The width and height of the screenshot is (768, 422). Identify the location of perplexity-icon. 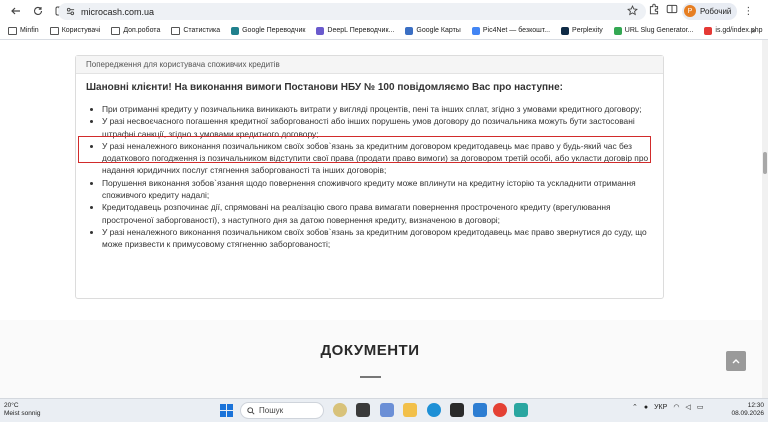
(565, 30).